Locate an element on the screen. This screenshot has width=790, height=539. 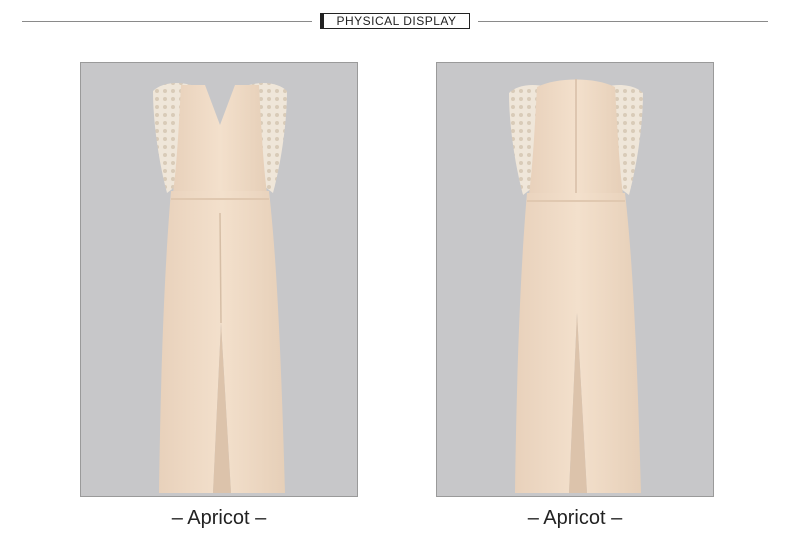
color-caption-back: – Apricot – is located at coordinates (575, 518).